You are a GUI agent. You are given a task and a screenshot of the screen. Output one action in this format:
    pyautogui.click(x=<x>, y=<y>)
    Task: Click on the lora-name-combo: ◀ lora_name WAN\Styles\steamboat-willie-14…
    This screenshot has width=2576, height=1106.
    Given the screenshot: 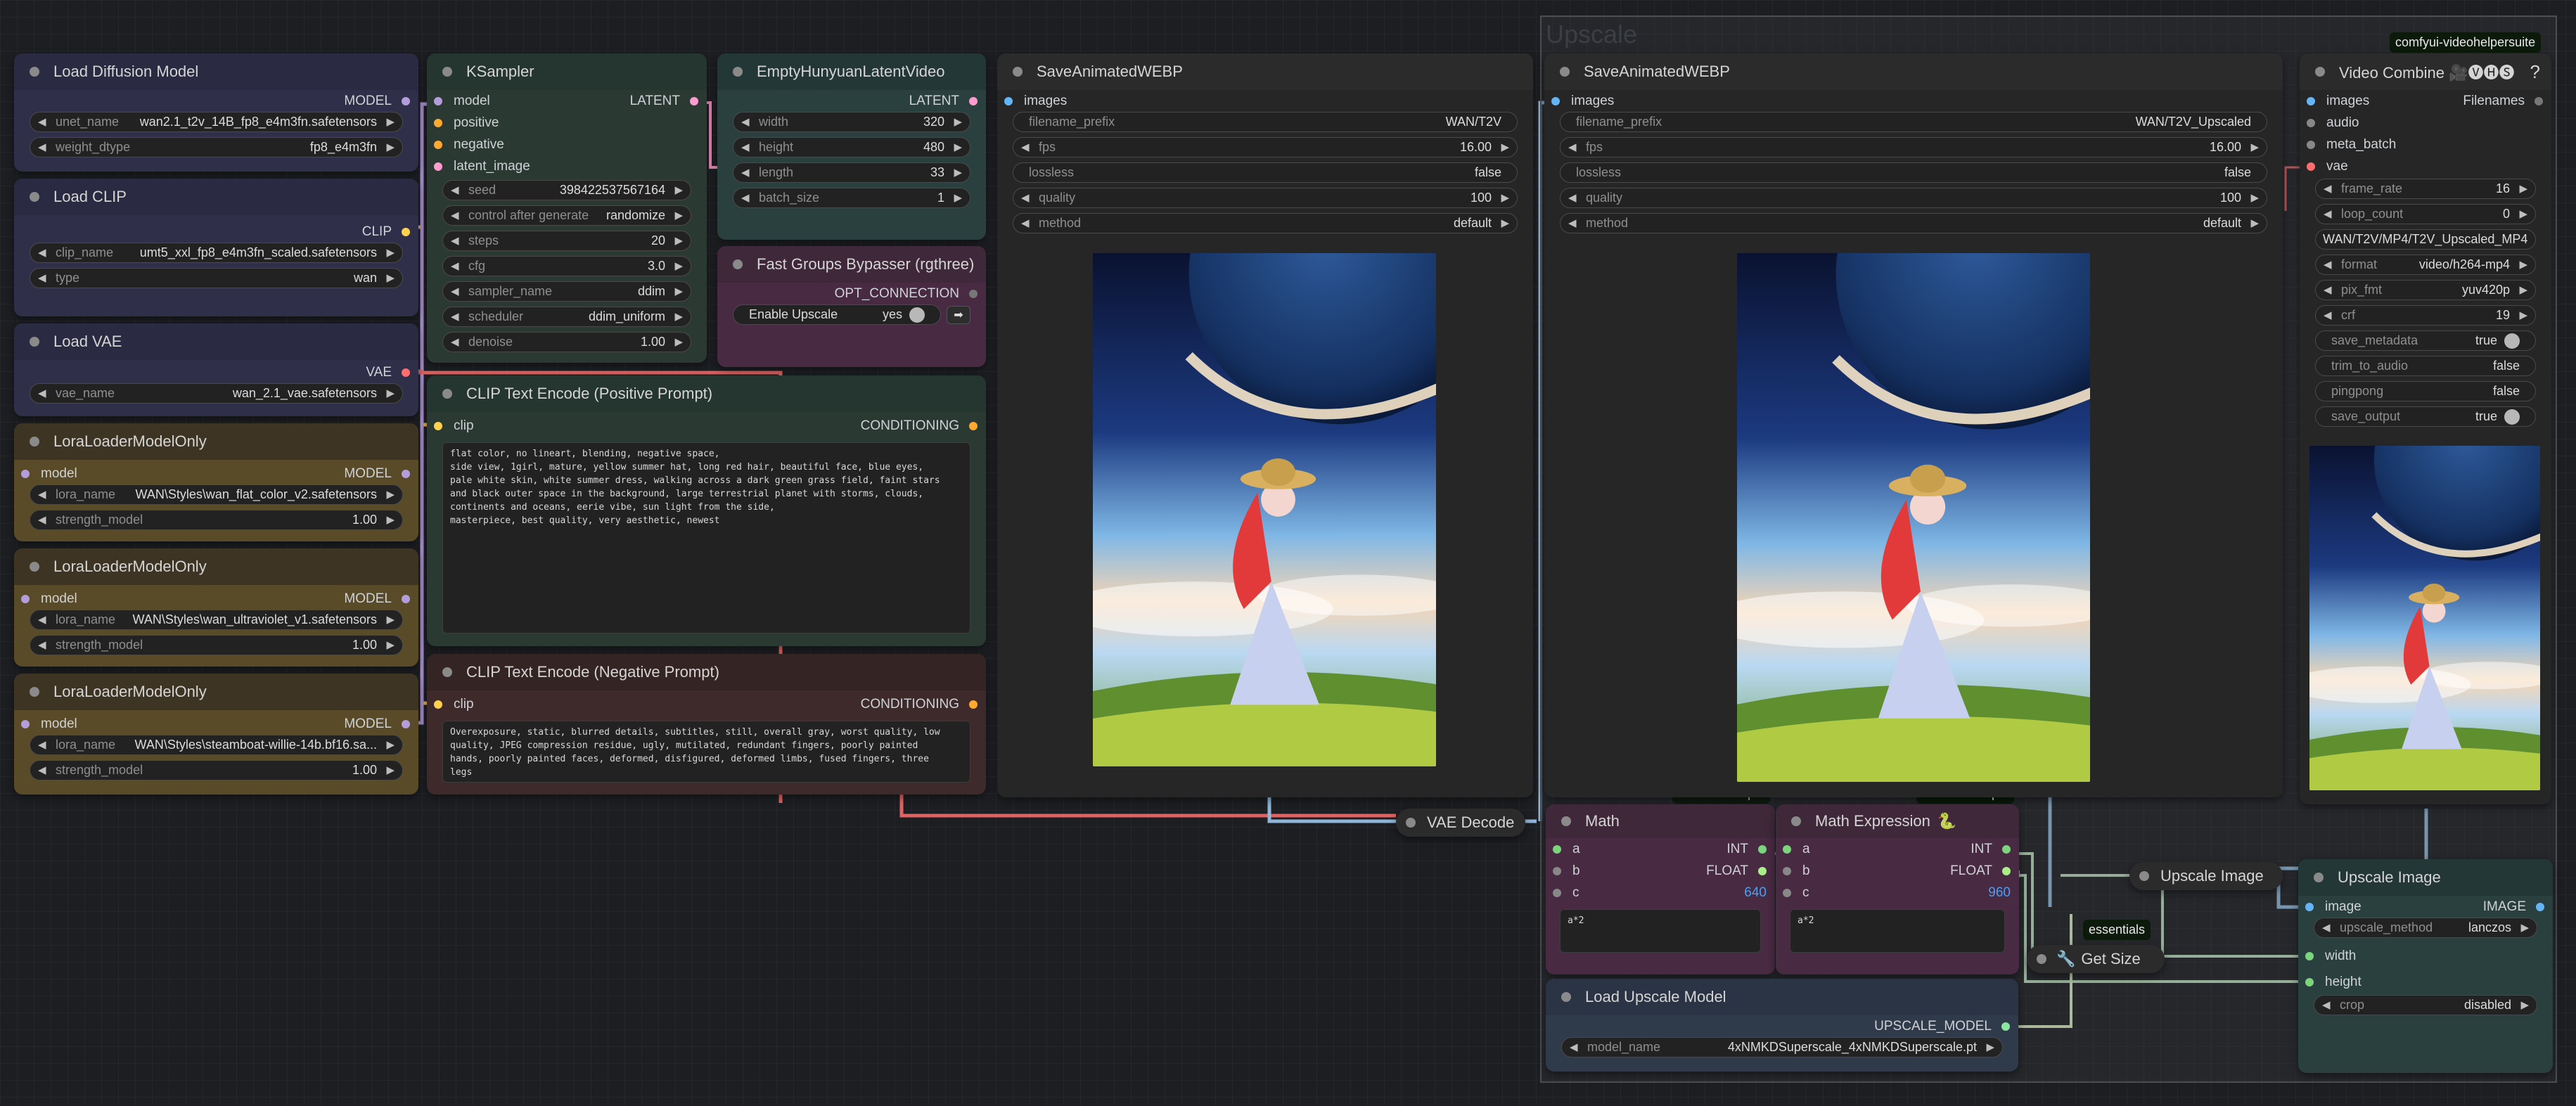 What is the action you would take?
    pyautogui.click(x=216, y=745)
    